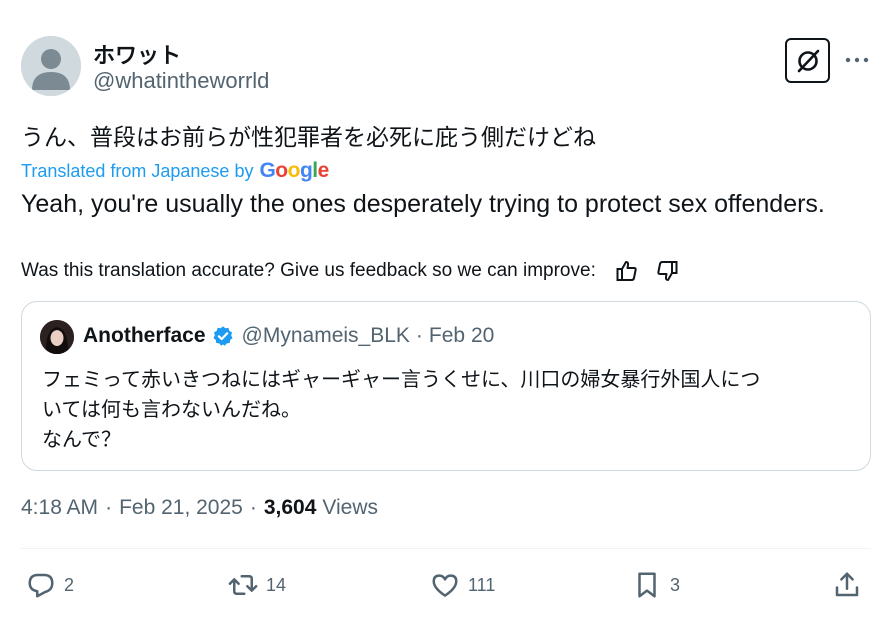 The height and width of the screenshot is (618, 890). I want to click on views-label: Views, so click(350, 507).